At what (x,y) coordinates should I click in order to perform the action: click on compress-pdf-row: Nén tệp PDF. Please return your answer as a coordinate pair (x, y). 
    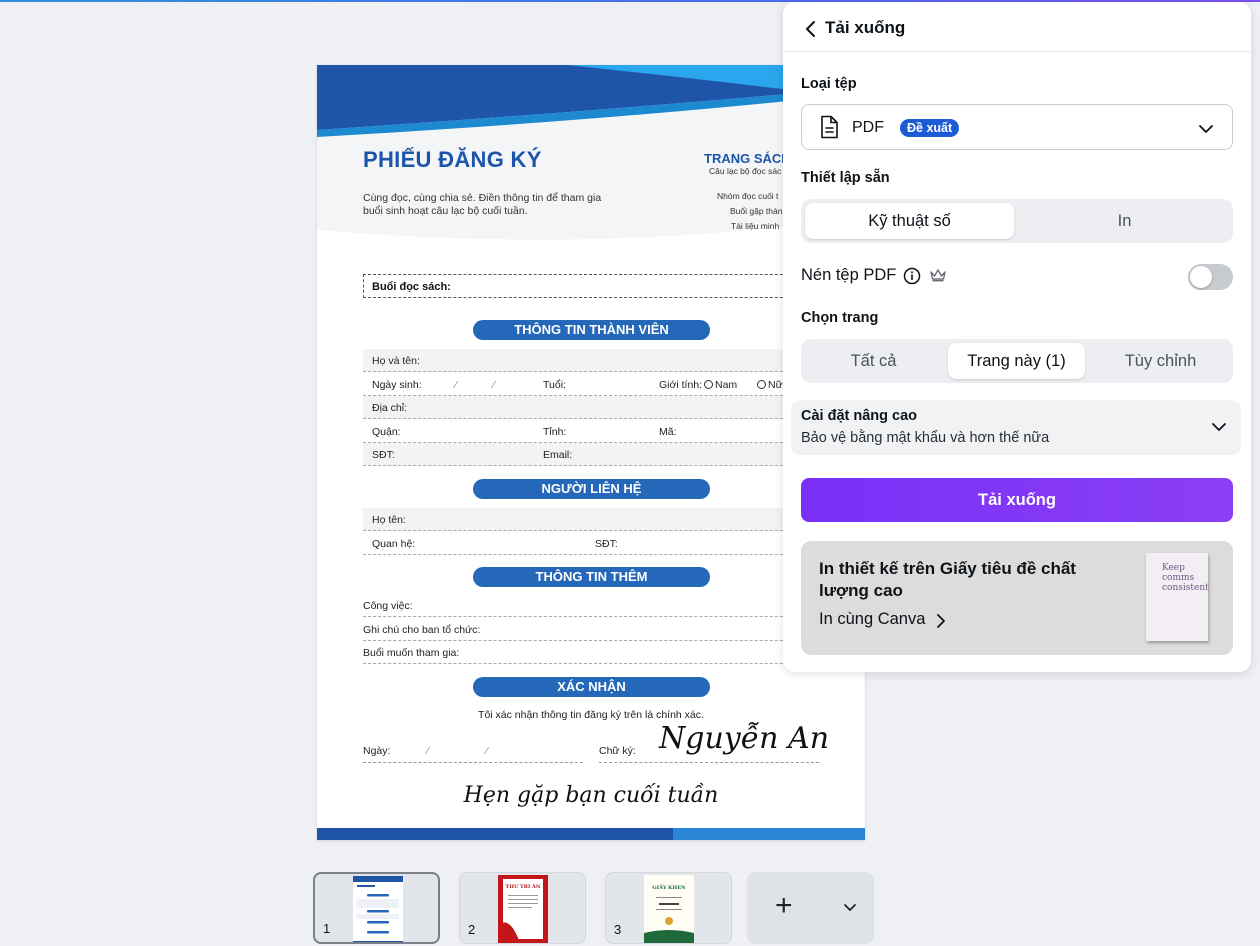
    Looking at the image, I should click on (1017, 277).